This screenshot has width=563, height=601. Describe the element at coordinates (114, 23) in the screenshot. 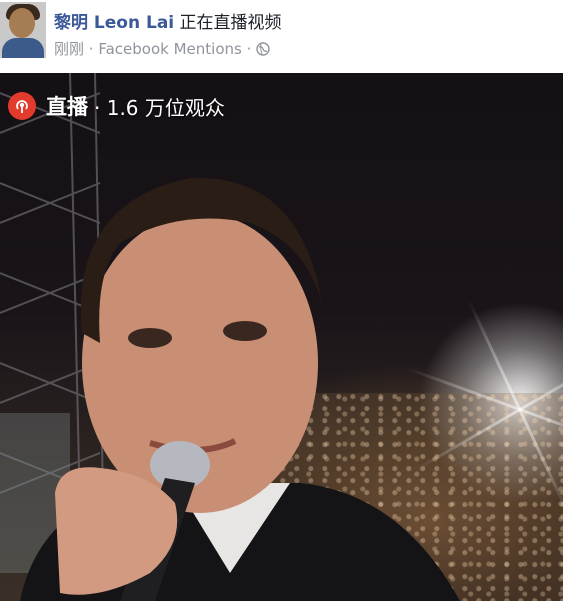

I see `author-name-link: 黎明 Leon Lai` at that location.